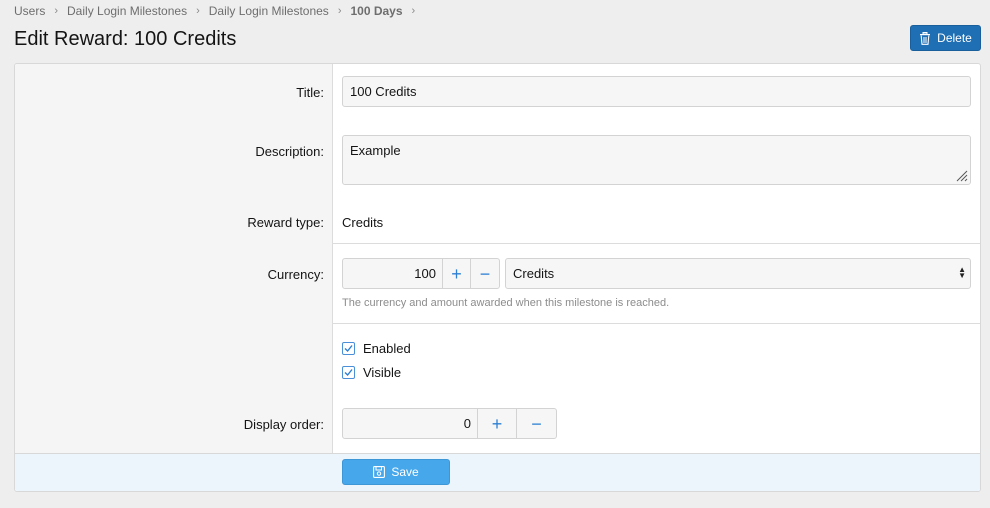  I want to click on title-input: 100 Credits, so click(656, 91).